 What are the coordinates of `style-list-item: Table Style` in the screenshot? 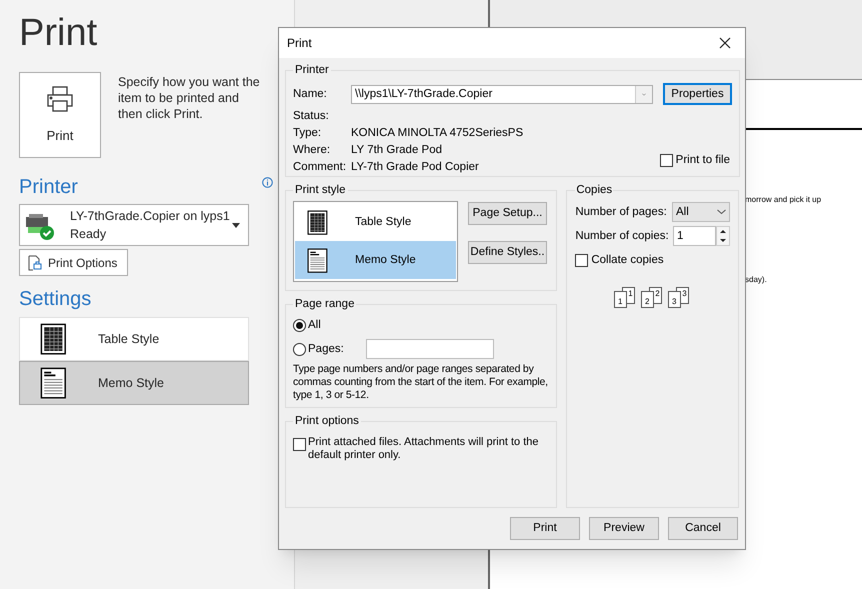 It's located at (375, 222).